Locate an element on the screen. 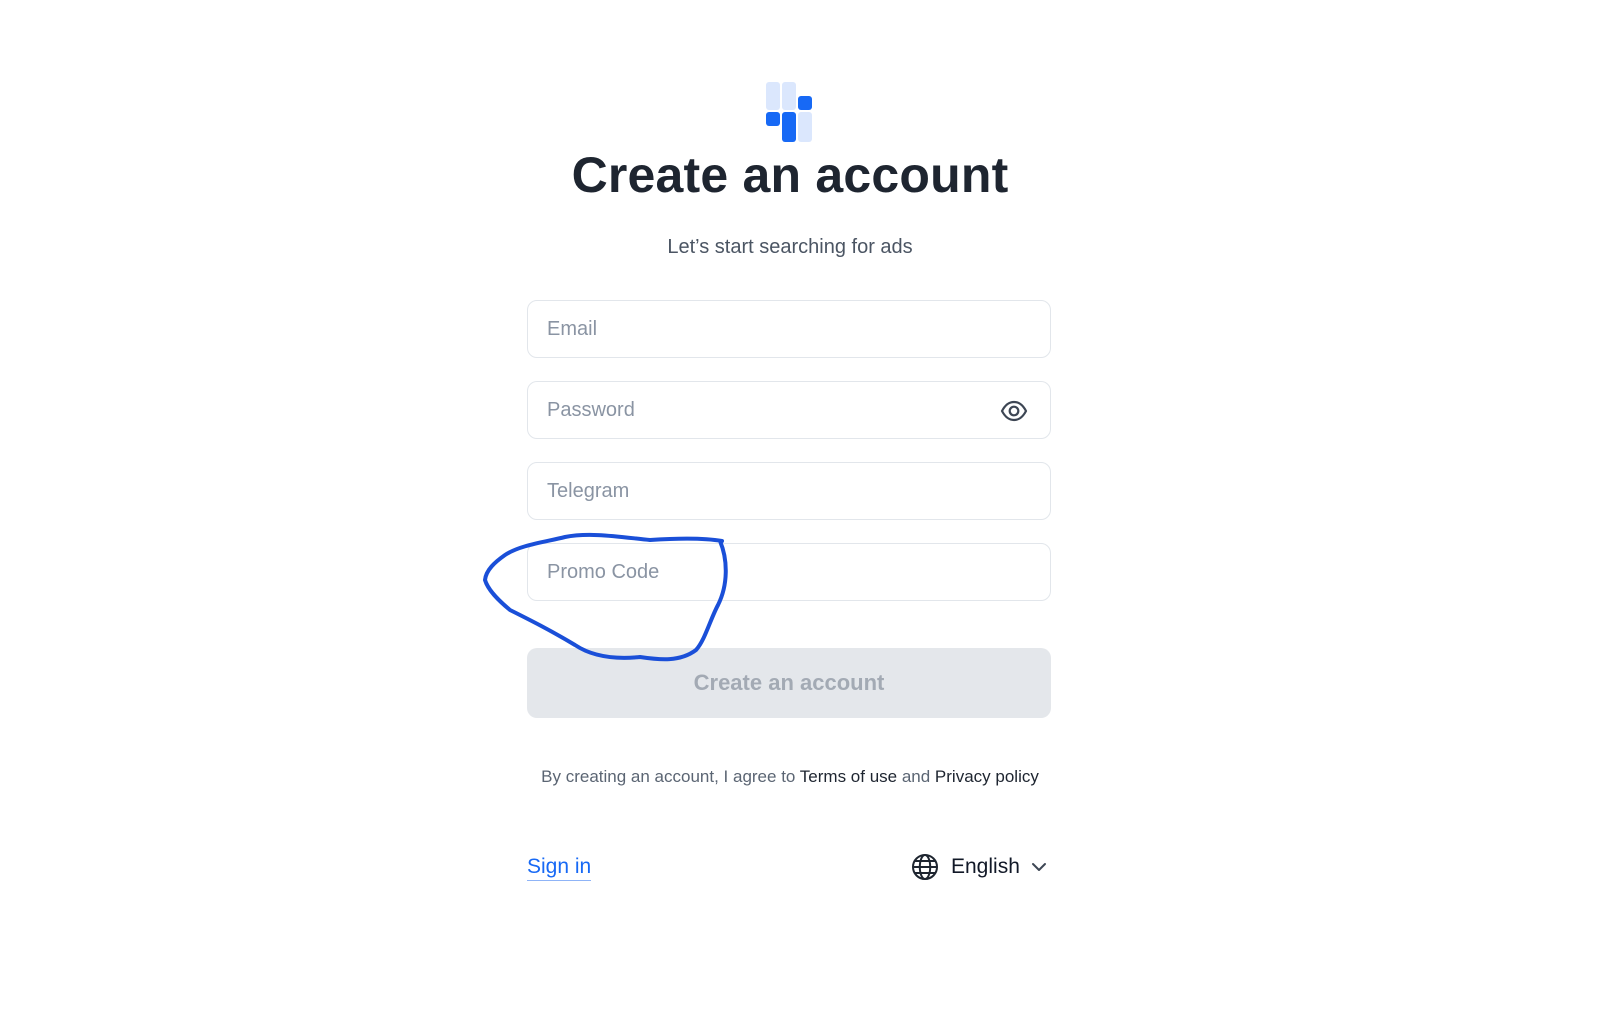 The image size is (1600, 1013). telegram-input is located at coordinates (767, 491).